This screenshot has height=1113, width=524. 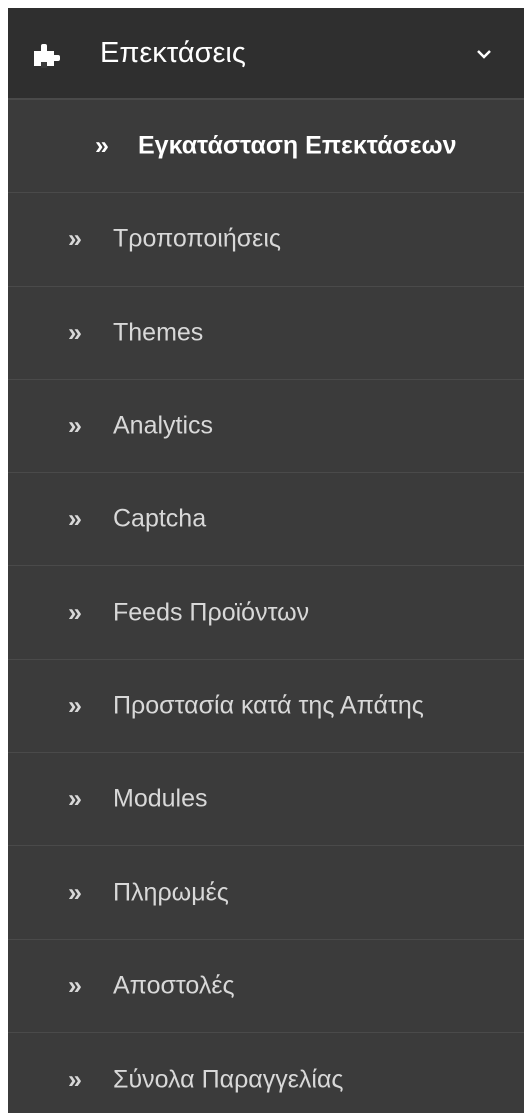 What do you see at coordinates (266, 893) in the screenshot?
I see `menu-item-payments: » Πληρωμές` at bounding box center [266, 893].